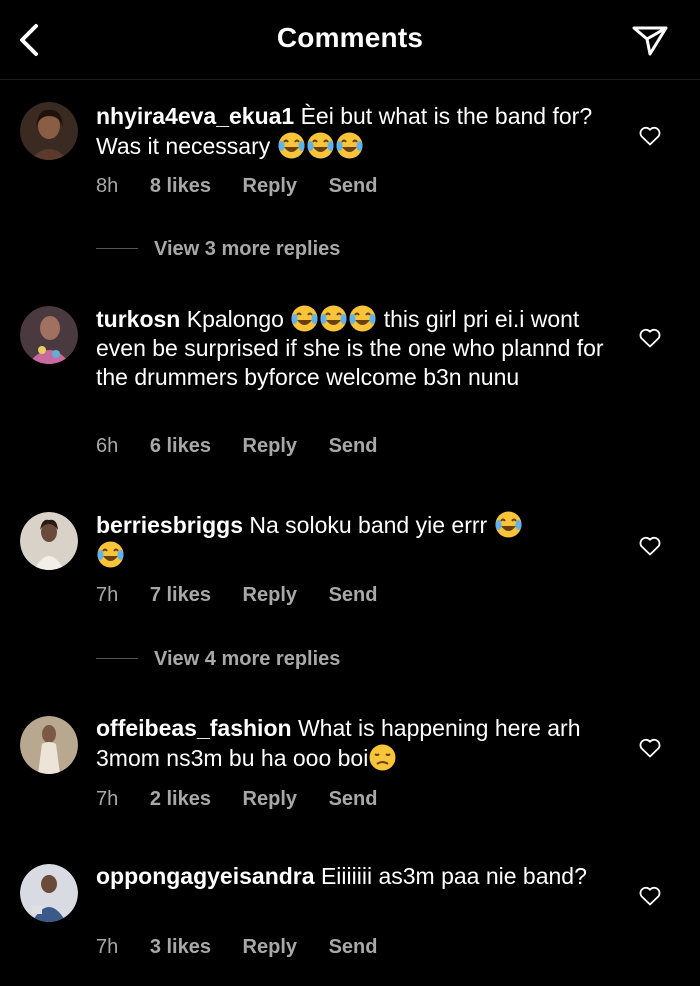 The width and height of the screenshot is (700, 986). Describe the element at coordinates (247, 249) in the screenshot. I see `view-more-label: View 3 more replies` at that location.